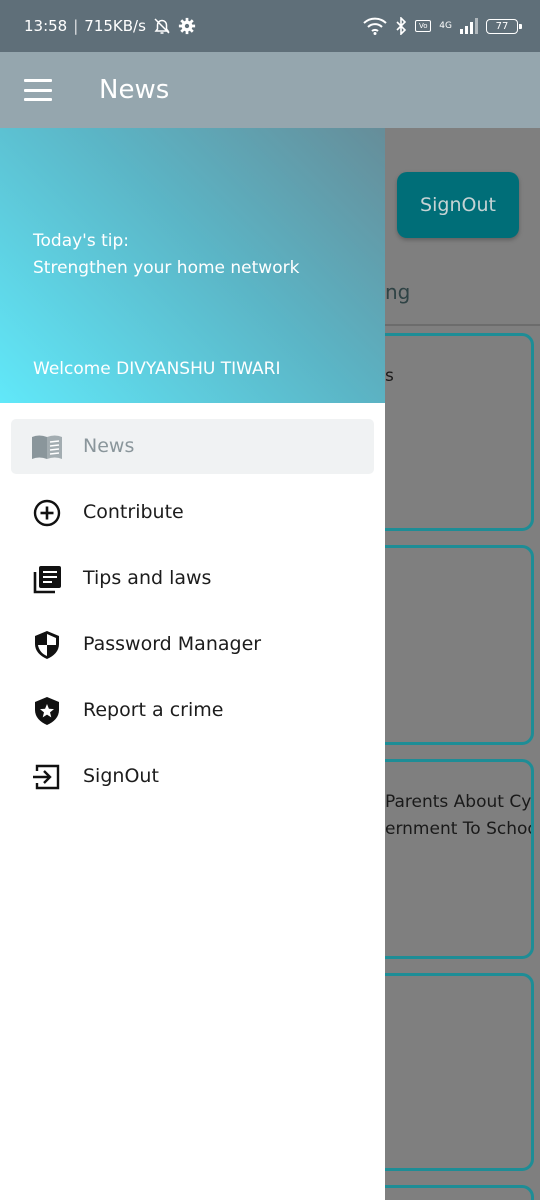 The height and width of the screenshot is (1200, 540). Describe the element at coordinates (187, 26) in the screenshot. I see `settings-gear-icon` at that location.